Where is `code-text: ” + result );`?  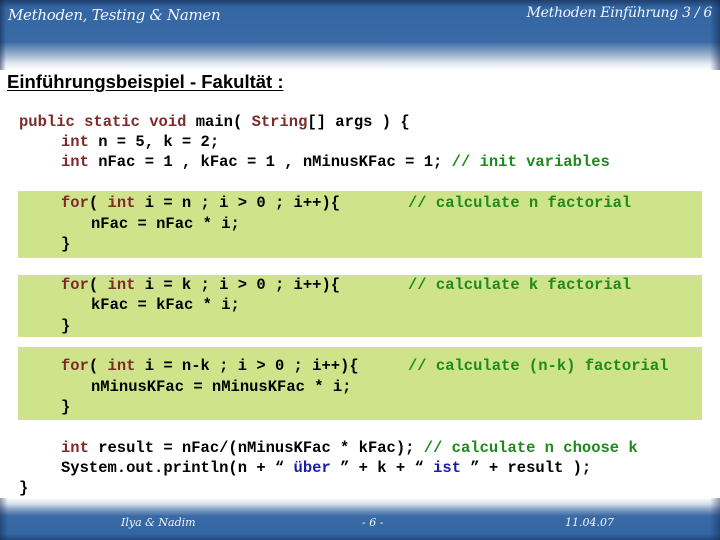 code-text: ” + result ); is located at coordinates (526, 468).